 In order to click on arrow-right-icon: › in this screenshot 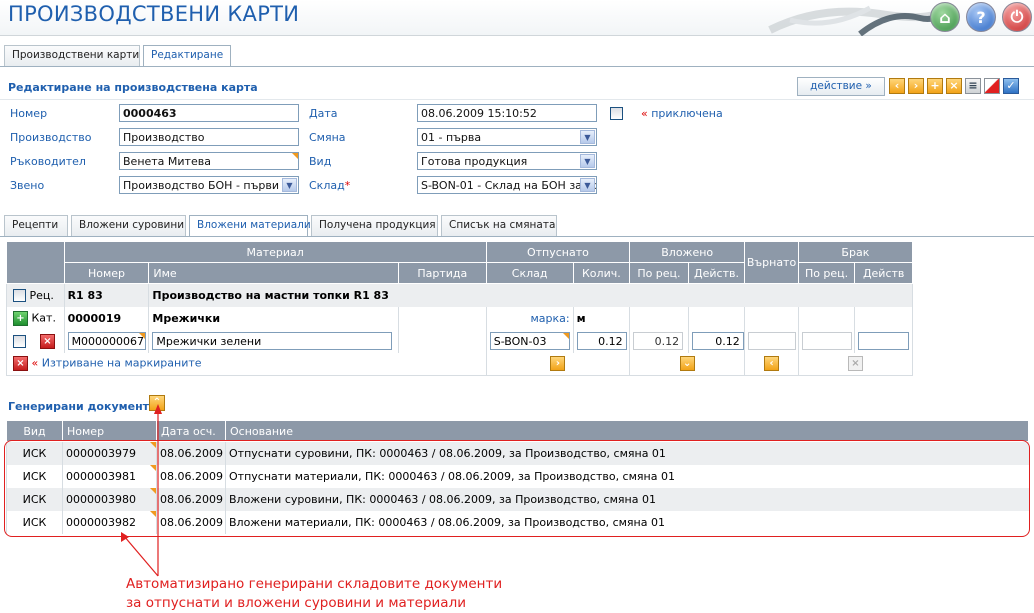, I will do `click(558, 364)`.